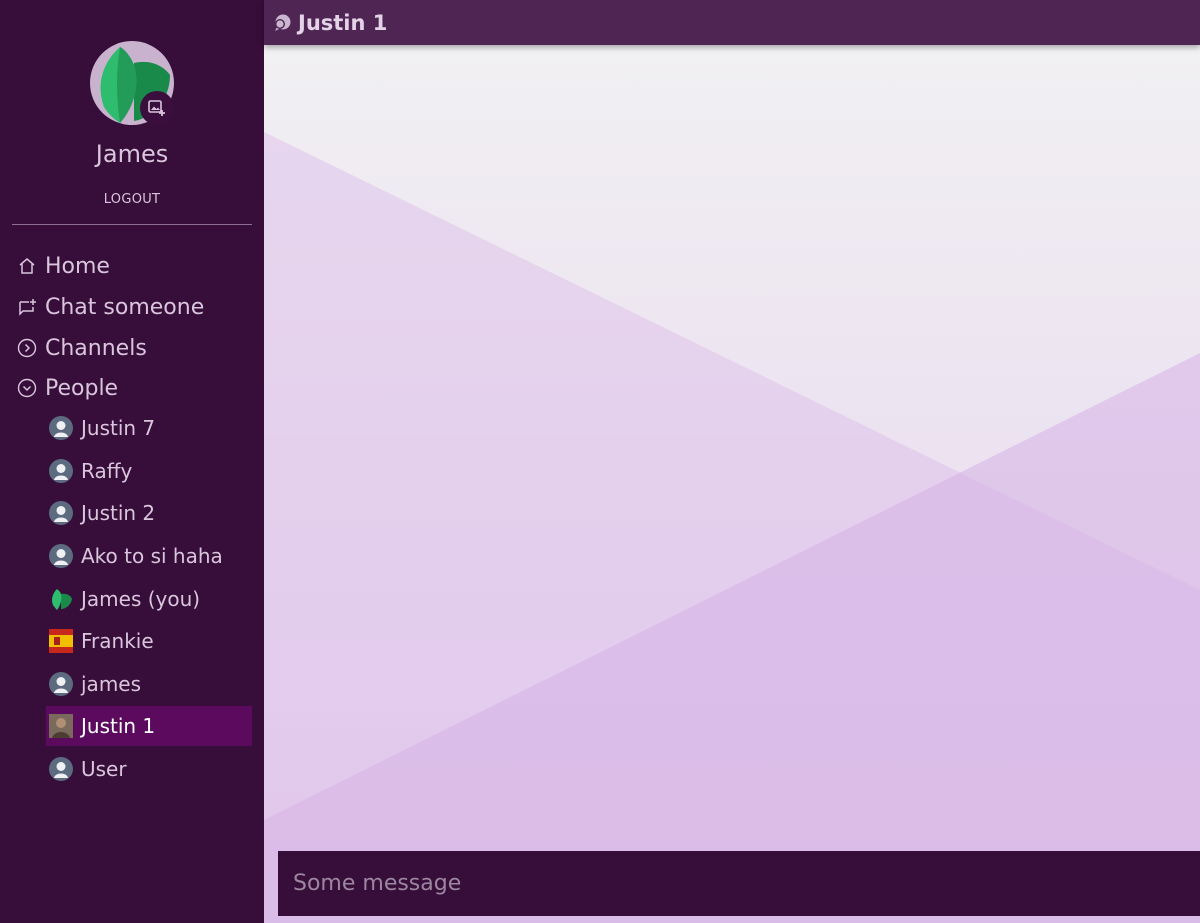  I want to click on person-item: james, so click(149, 684).